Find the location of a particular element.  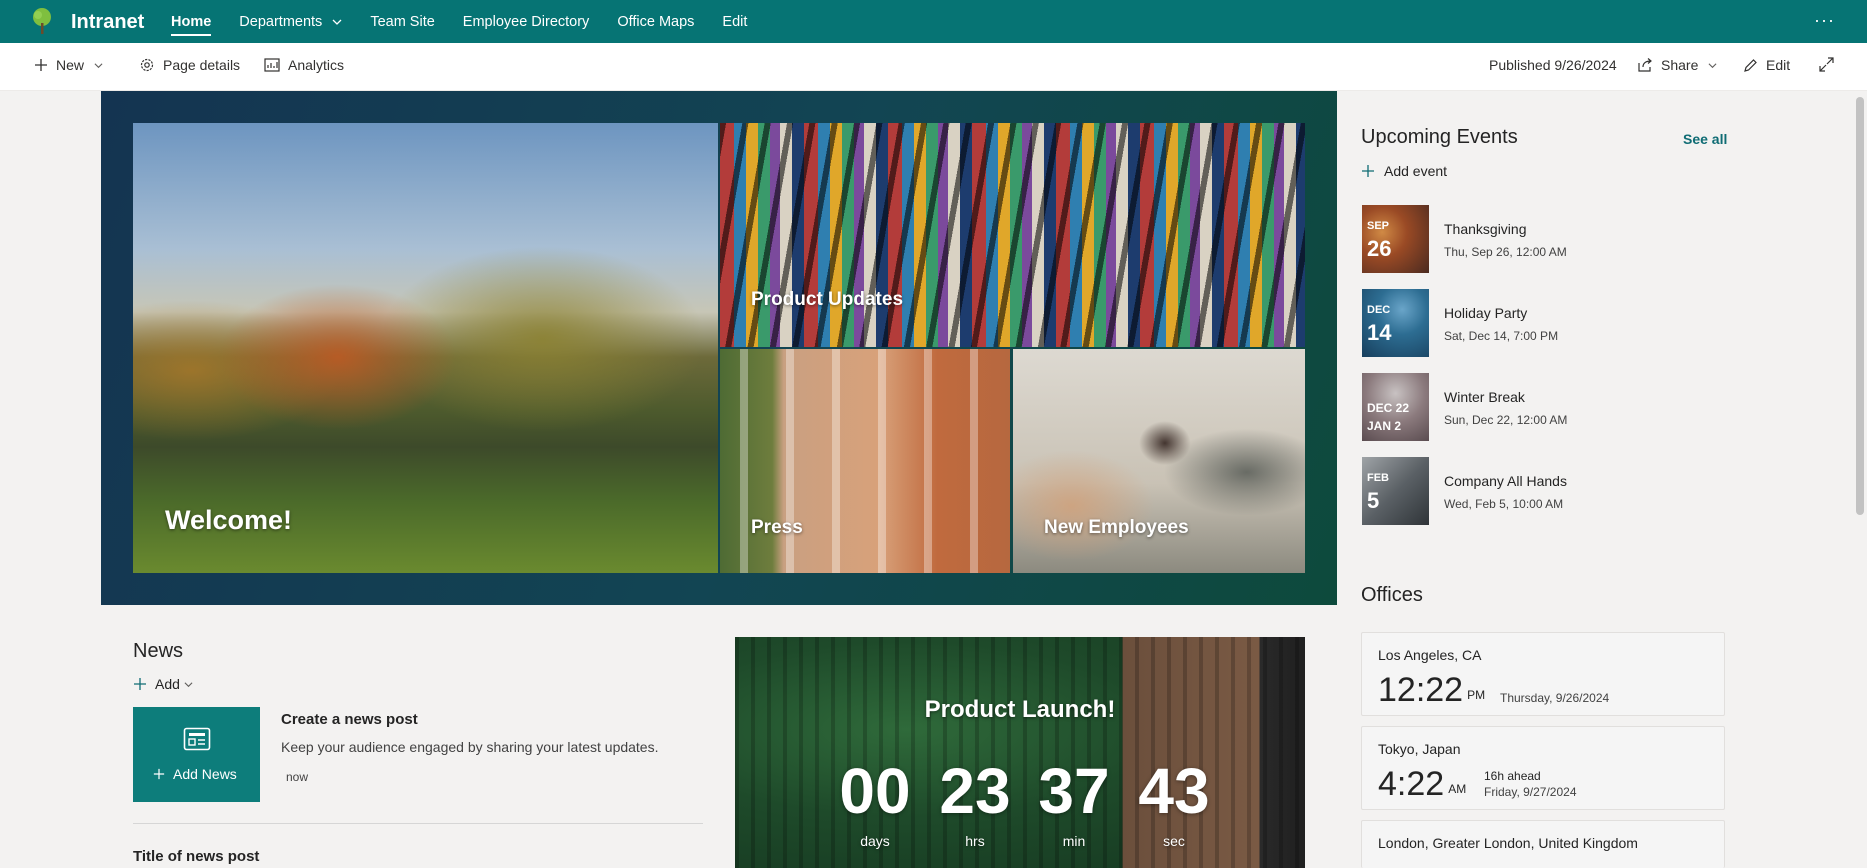

event-time: Sun, Dec 22, 12:00 AM is located at coordinates (1506, 420).